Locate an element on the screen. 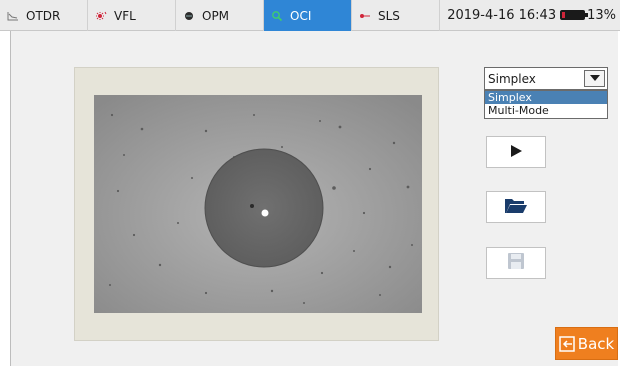  exit-icon is located at coordinates (567, 343).